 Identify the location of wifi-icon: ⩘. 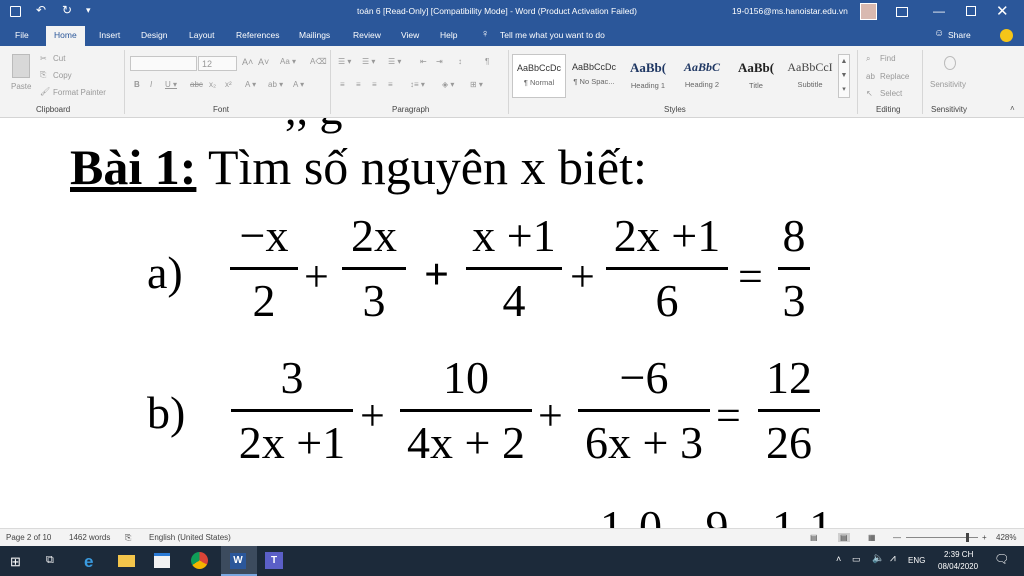
(893, 558).